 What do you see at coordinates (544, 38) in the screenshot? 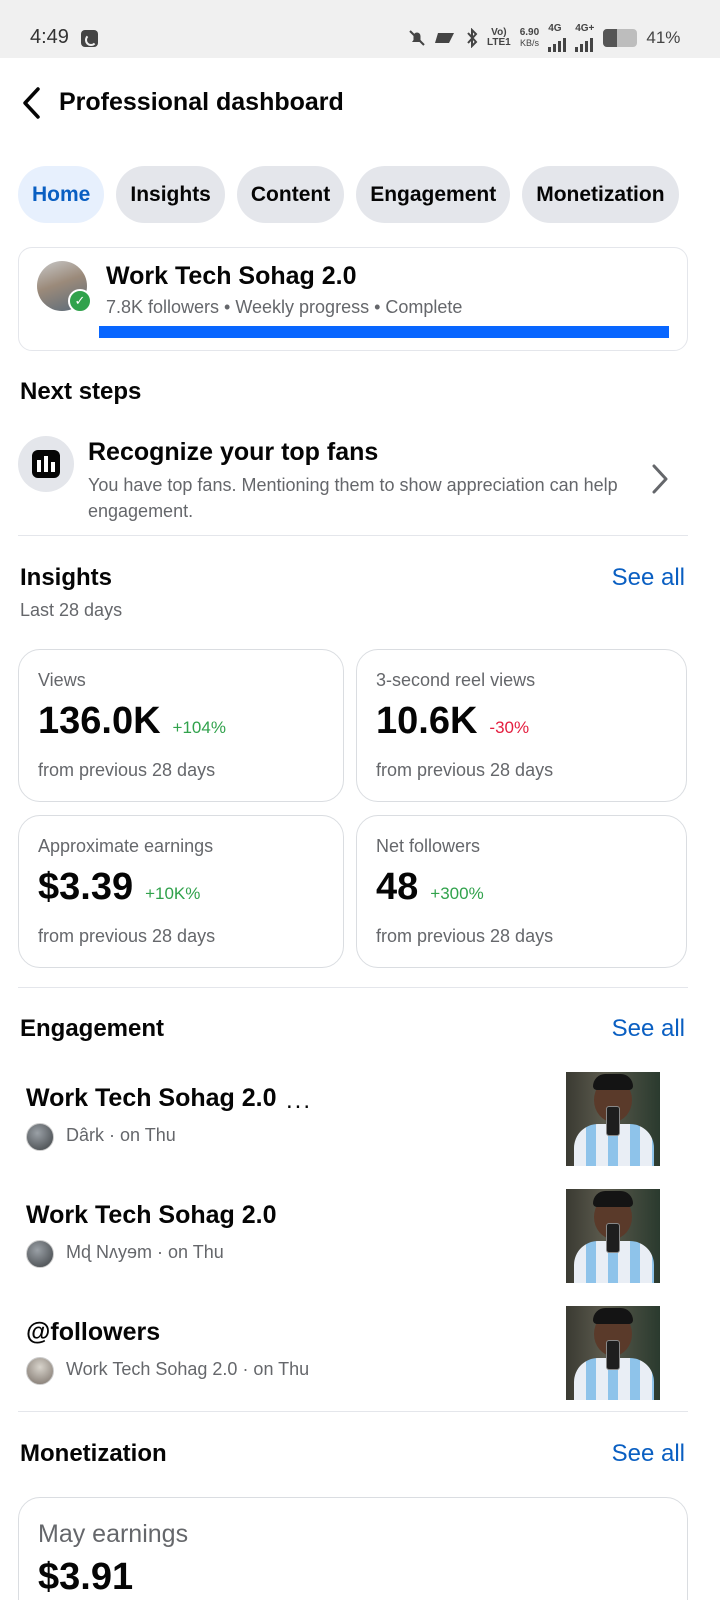
I see `status-icons: Vo) LTE1 6.90 KB/s 4G 4G+ 41%` at bounding box center [544, 38].